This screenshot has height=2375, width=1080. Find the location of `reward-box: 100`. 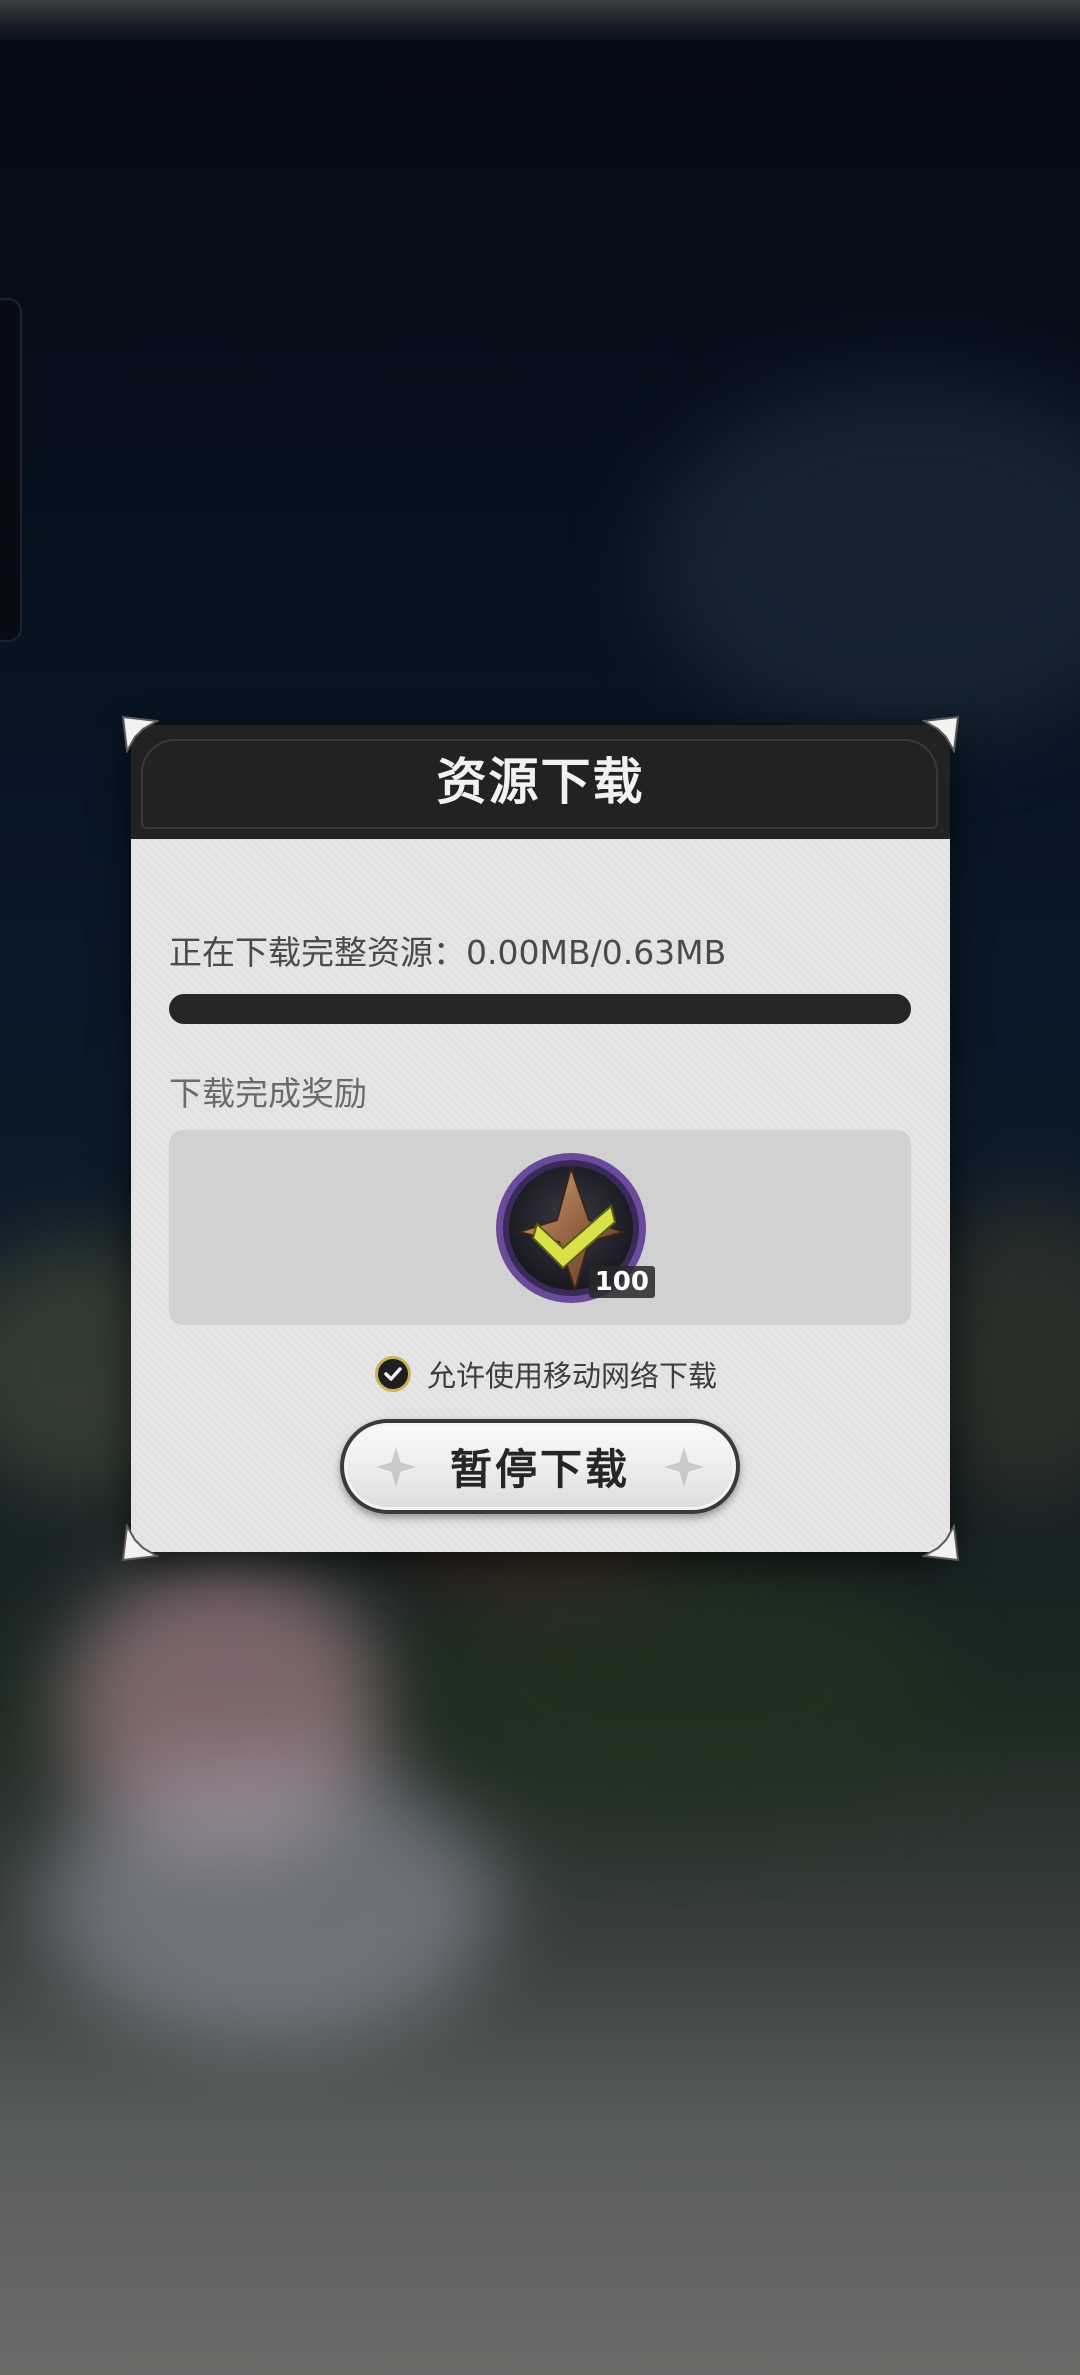

reward-box: 100 is located at coordinates (540, 1227).